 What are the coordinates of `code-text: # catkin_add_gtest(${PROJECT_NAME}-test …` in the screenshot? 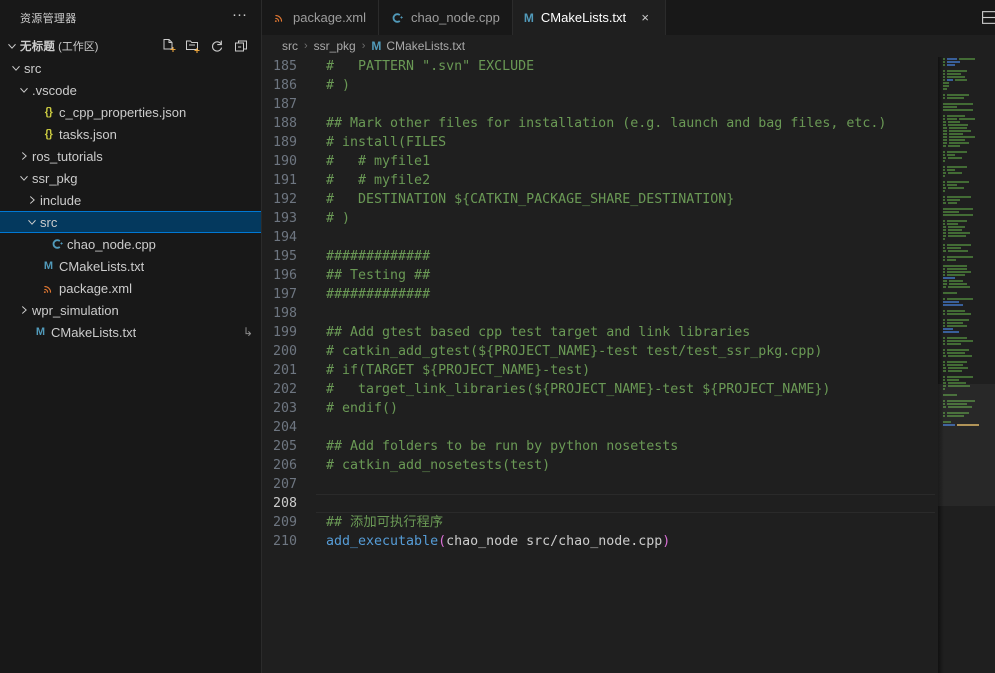 It's located at (626, 351).